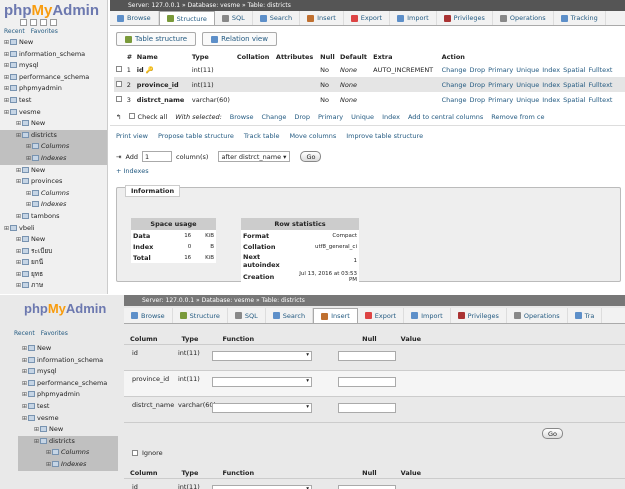 Image resolution: width=625 pixels, height=489 pixels. I want to click on favorites-tab-2: Favorites, so click(54, 333).